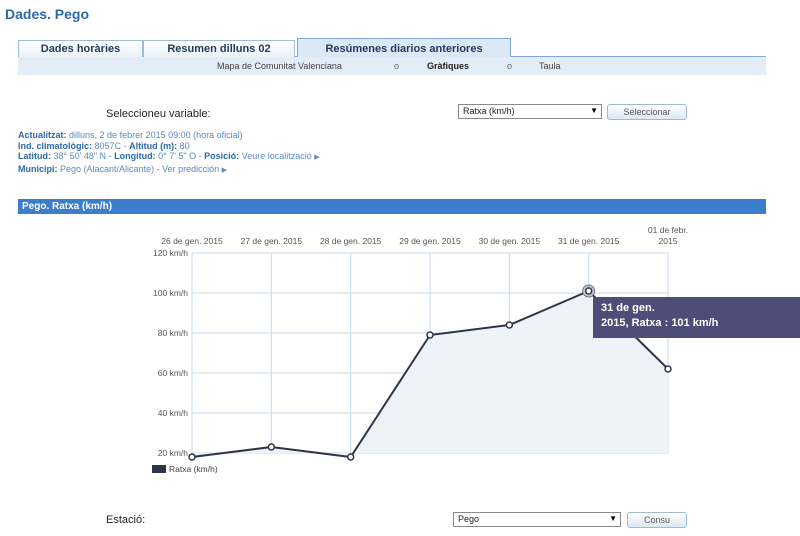 Image resolution: width=800 pixels, height=536 pixels. I want to click on x-tick-label: 30 de gen. 2015, so click(510, 241).